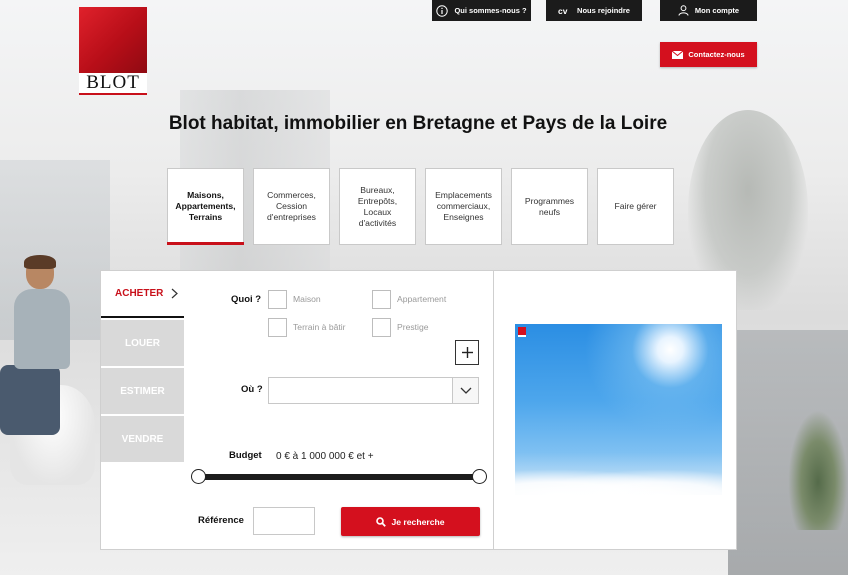  I want to click on budget-range-value: 0 € à 1 000 000 € et +, so click(325, 456).